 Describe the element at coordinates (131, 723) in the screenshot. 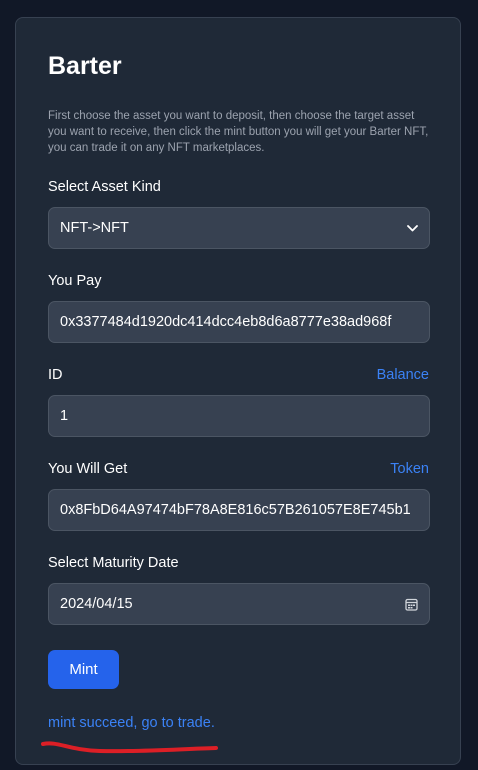

I see `mint-status-link: mint succeed, go to trade.` at that location.